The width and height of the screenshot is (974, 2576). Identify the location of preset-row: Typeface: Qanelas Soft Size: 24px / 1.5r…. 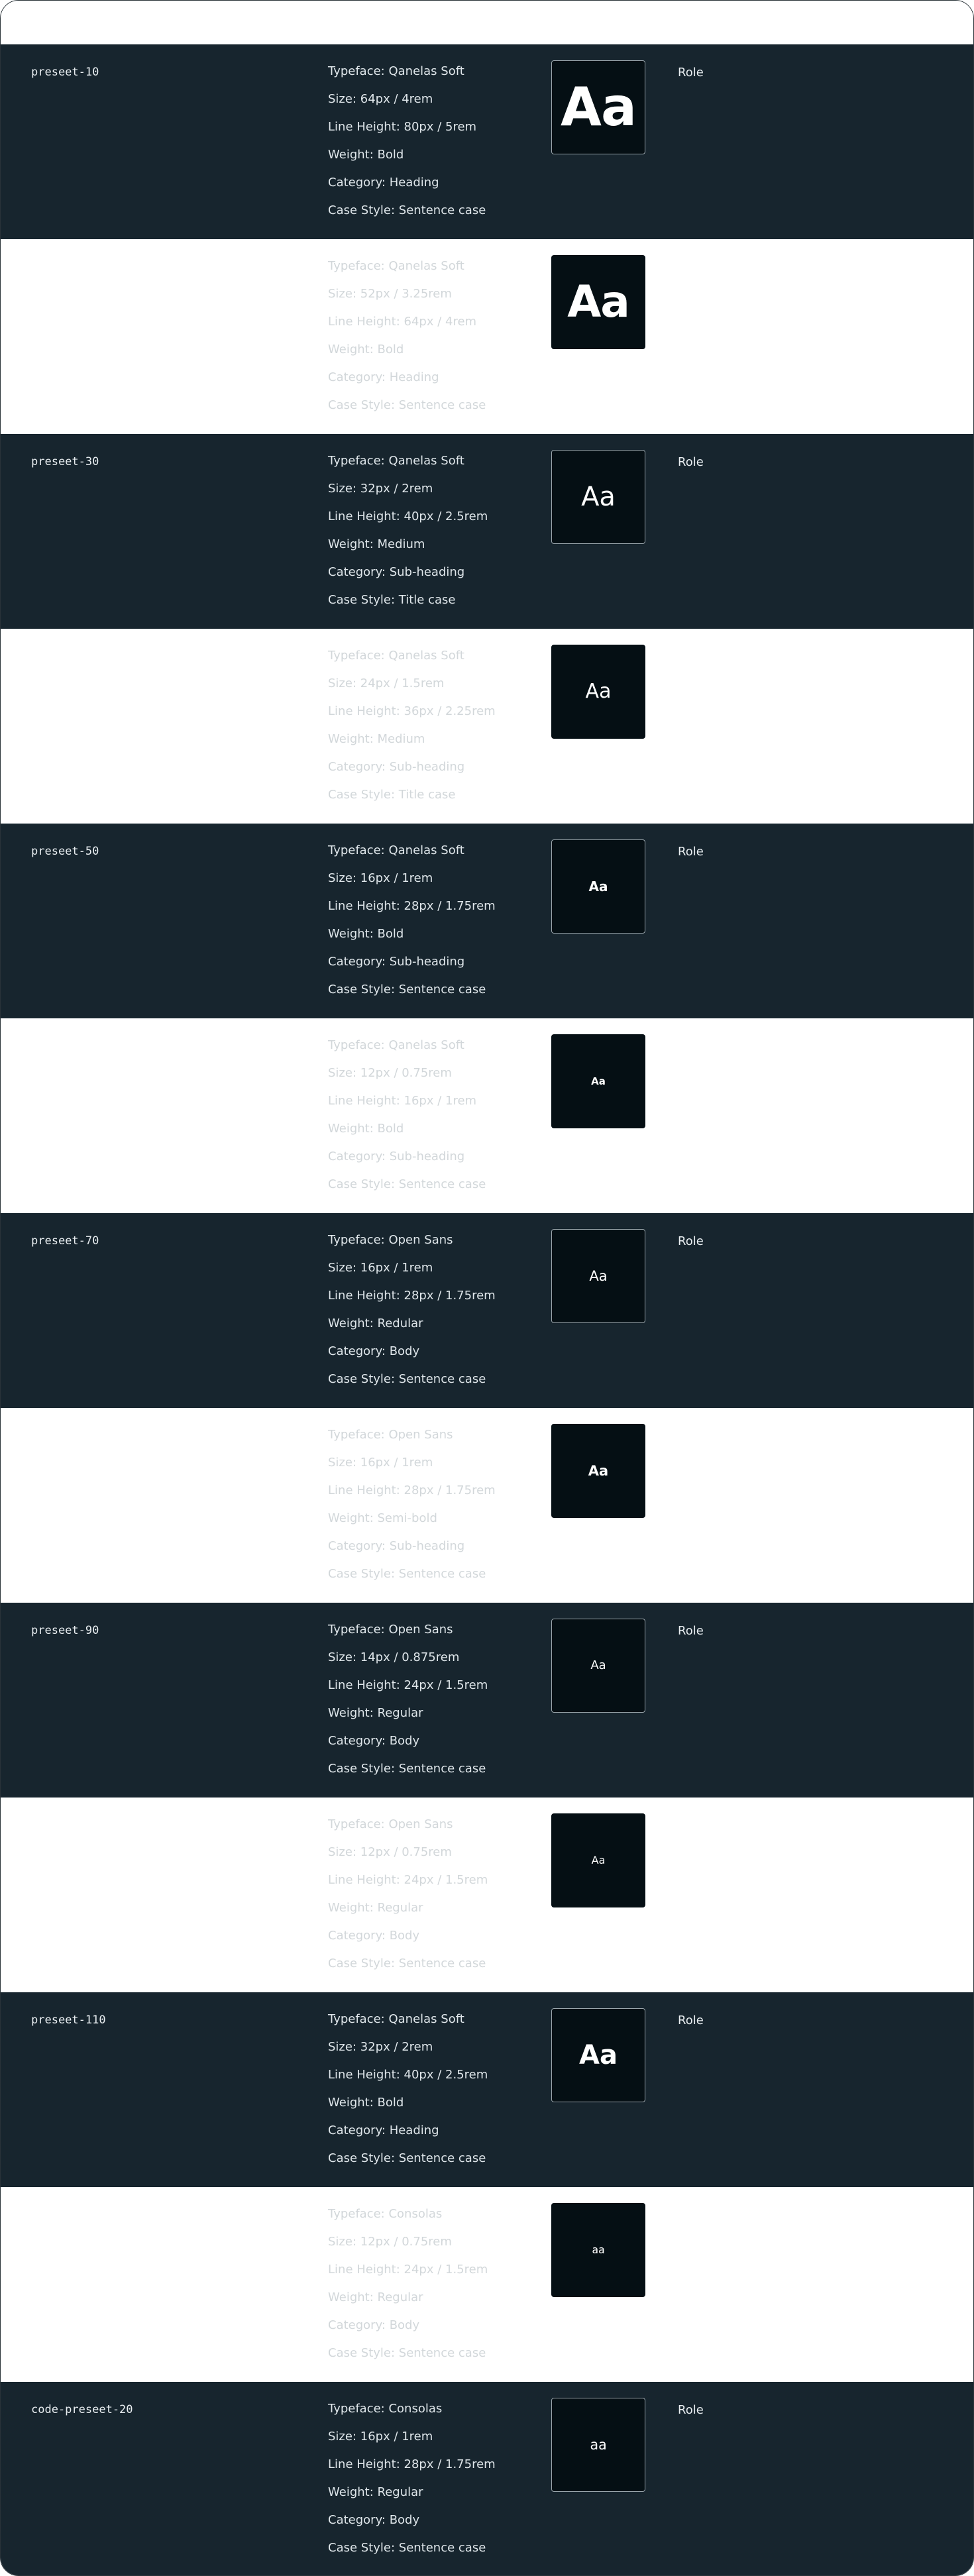
(487, 726).